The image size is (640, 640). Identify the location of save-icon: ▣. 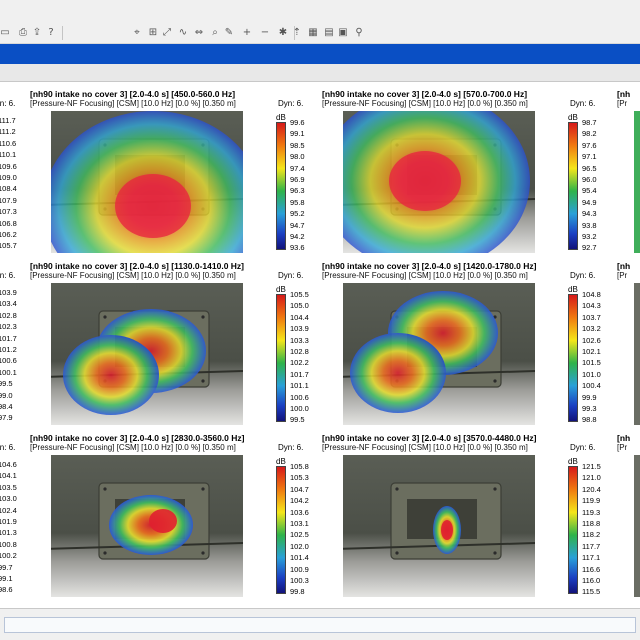
(343, 33).